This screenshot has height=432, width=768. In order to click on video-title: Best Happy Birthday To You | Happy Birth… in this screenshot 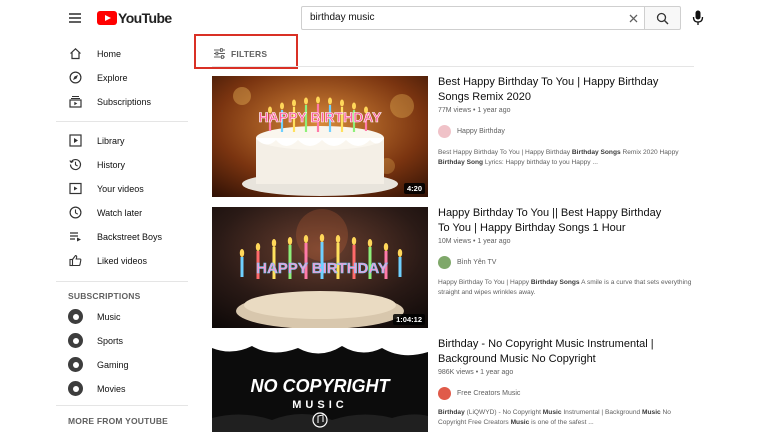, I will do `click(553, 90)`.